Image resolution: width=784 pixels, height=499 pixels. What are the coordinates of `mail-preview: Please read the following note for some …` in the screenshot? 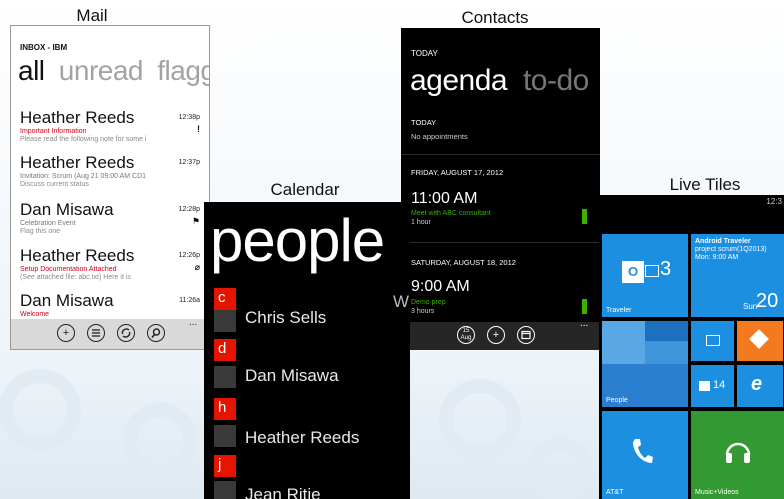 It's located at (83, 139).